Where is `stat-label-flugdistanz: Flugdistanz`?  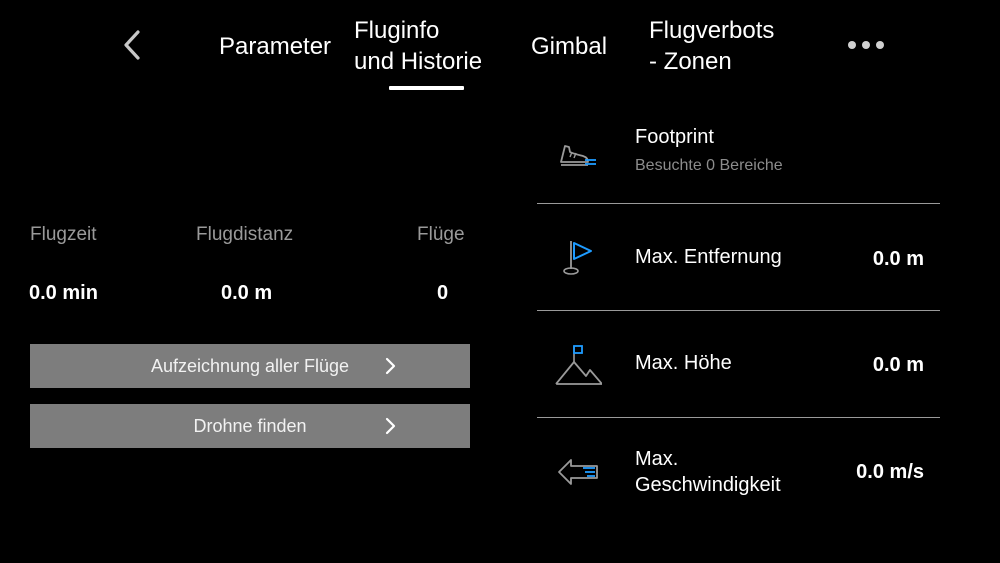 stat-label-flugdistanz: Flugdistanz is located at coordinates (245, 234).